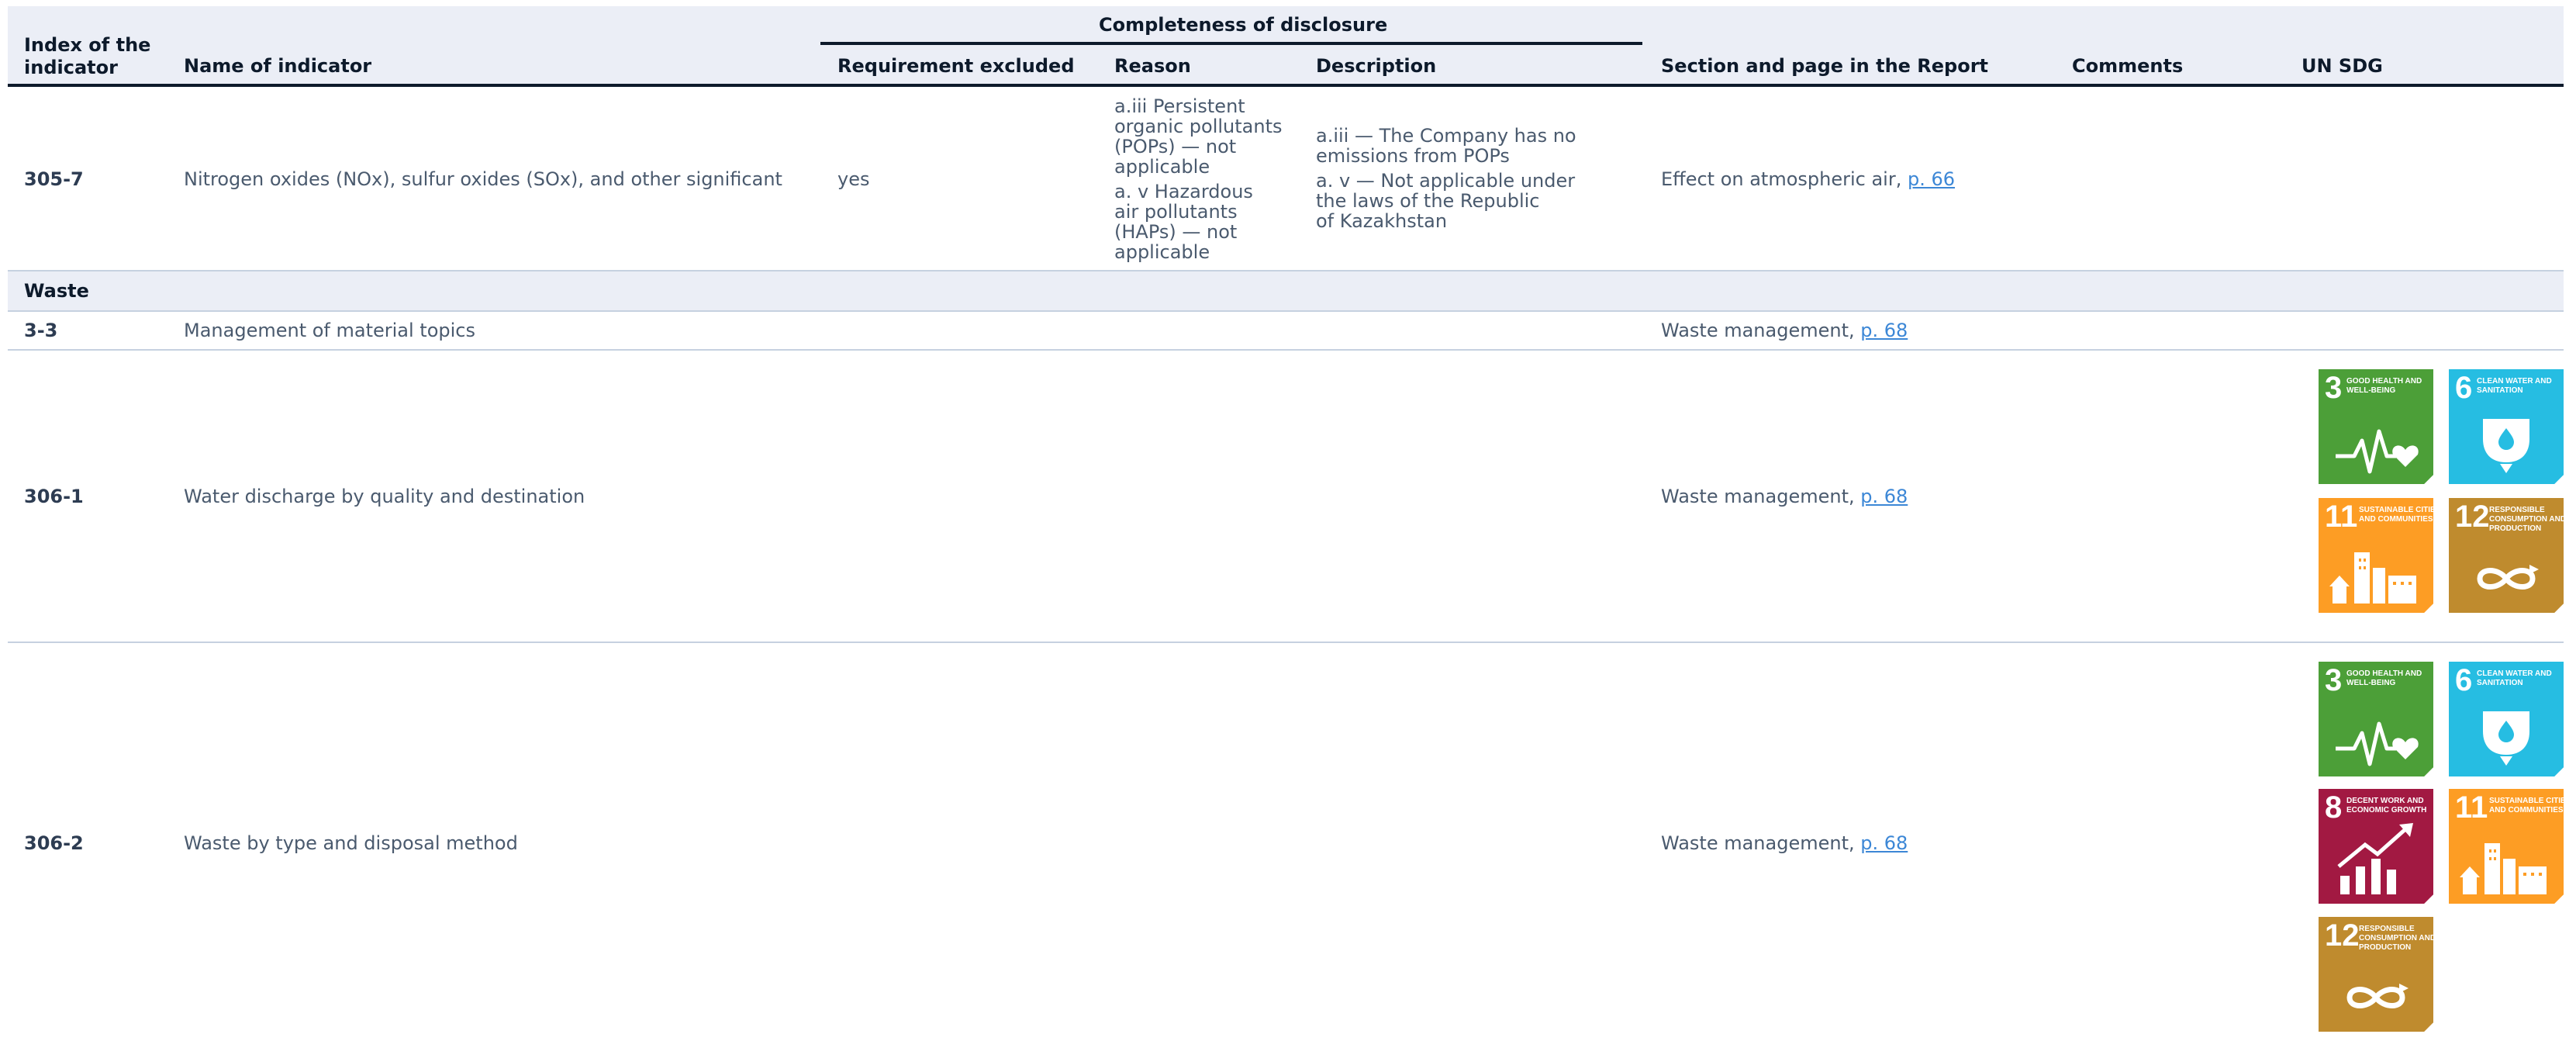  Describe the element at coordinates (1231, 43) in the screenshot. I see `completeness-divider` at that location.